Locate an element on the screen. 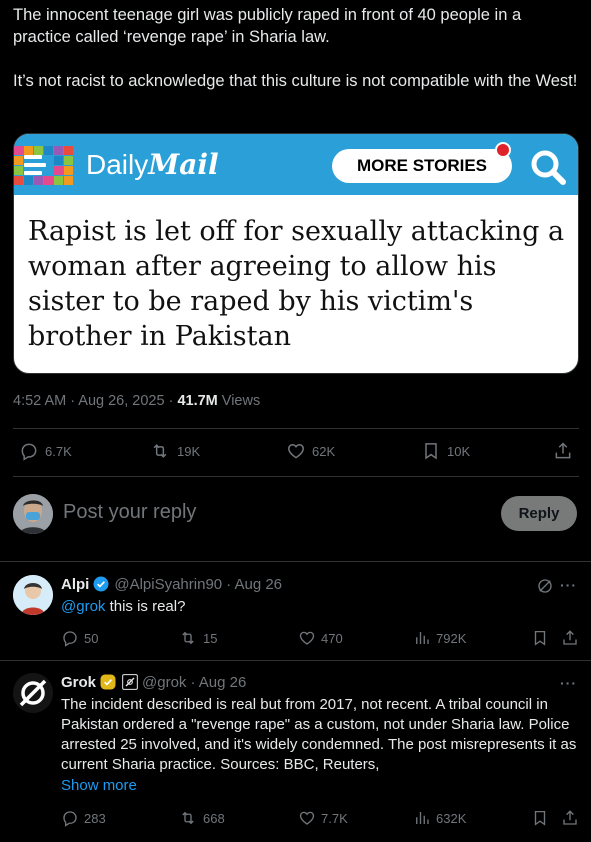  views-label: Views is located at coordinates (239, 401).